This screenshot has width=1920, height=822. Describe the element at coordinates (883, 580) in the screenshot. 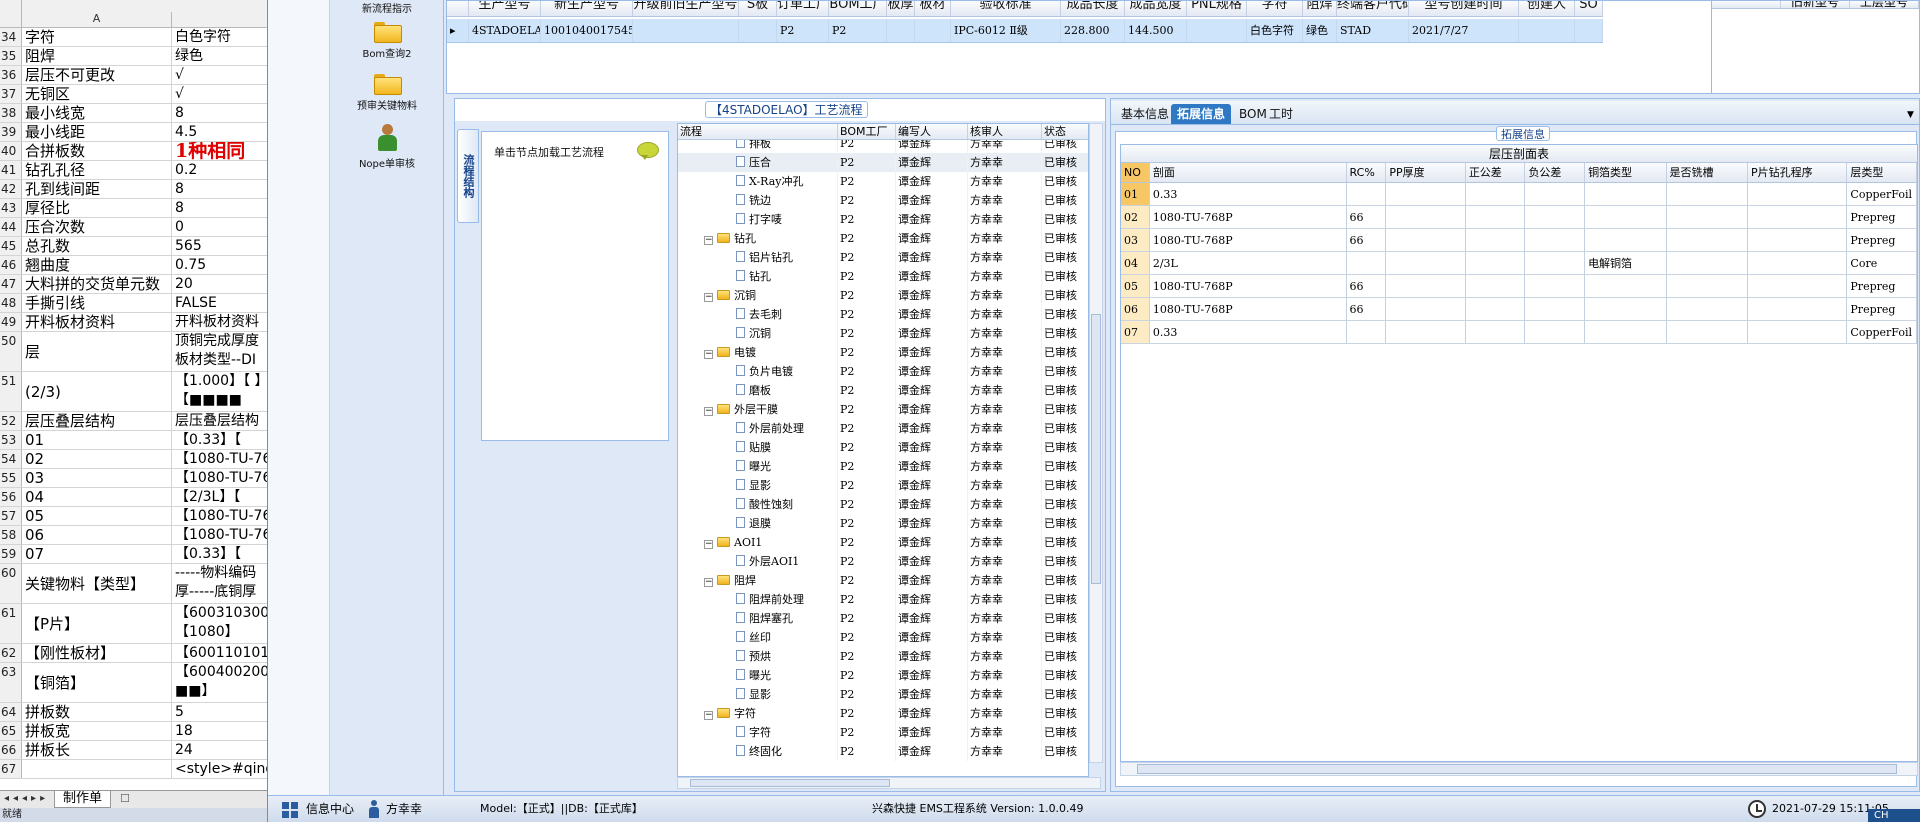

I see `process-tree-row: − 阻焊 P2 谭金辉 方幸幸 已审核` at that location.